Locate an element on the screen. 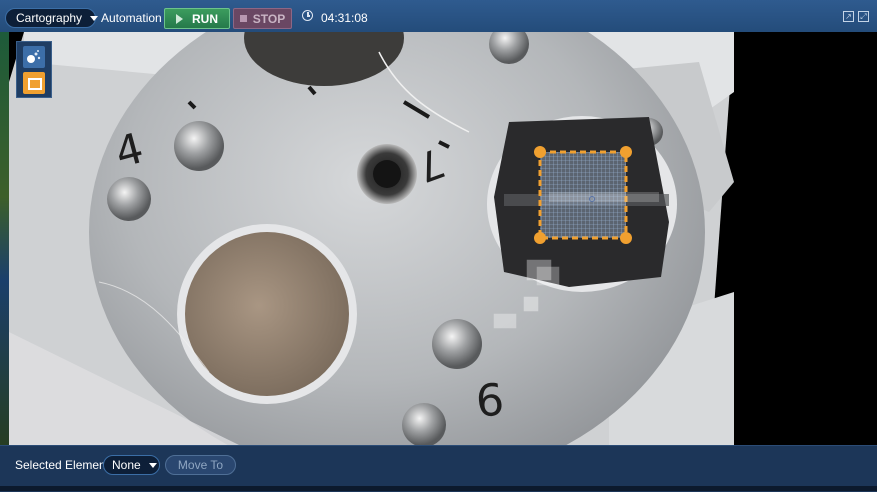 The image size is (877, 492). maximize-icon: ⤢ is located at coordinates (863, 16).